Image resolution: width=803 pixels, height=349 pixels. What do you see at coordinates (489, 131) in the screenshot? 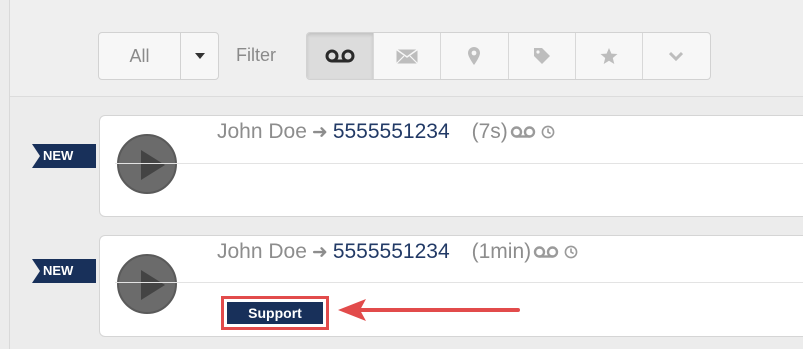
I see `call-duration: (7s)` at bounding box center [489, 131].